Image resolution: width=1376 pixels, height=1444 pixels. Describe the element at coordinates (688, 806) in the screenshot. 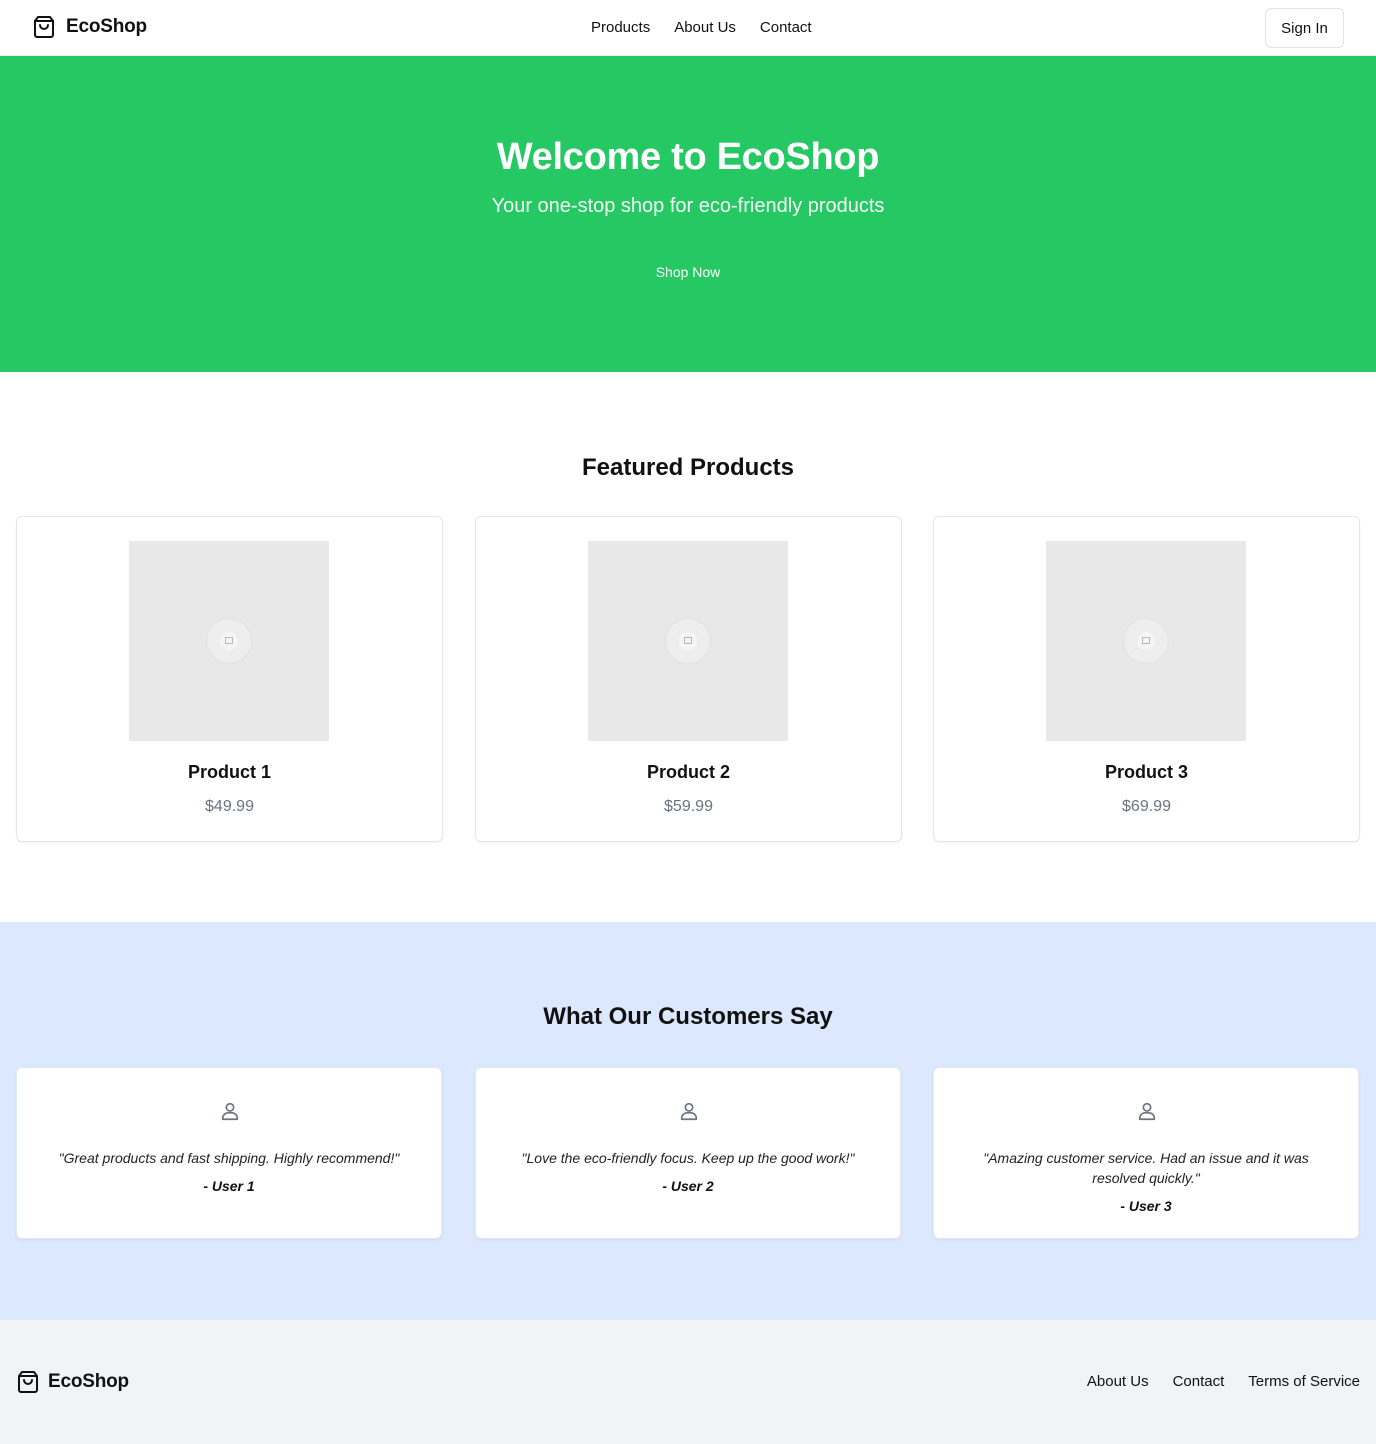

I see `product-price: $59.99` at that location.